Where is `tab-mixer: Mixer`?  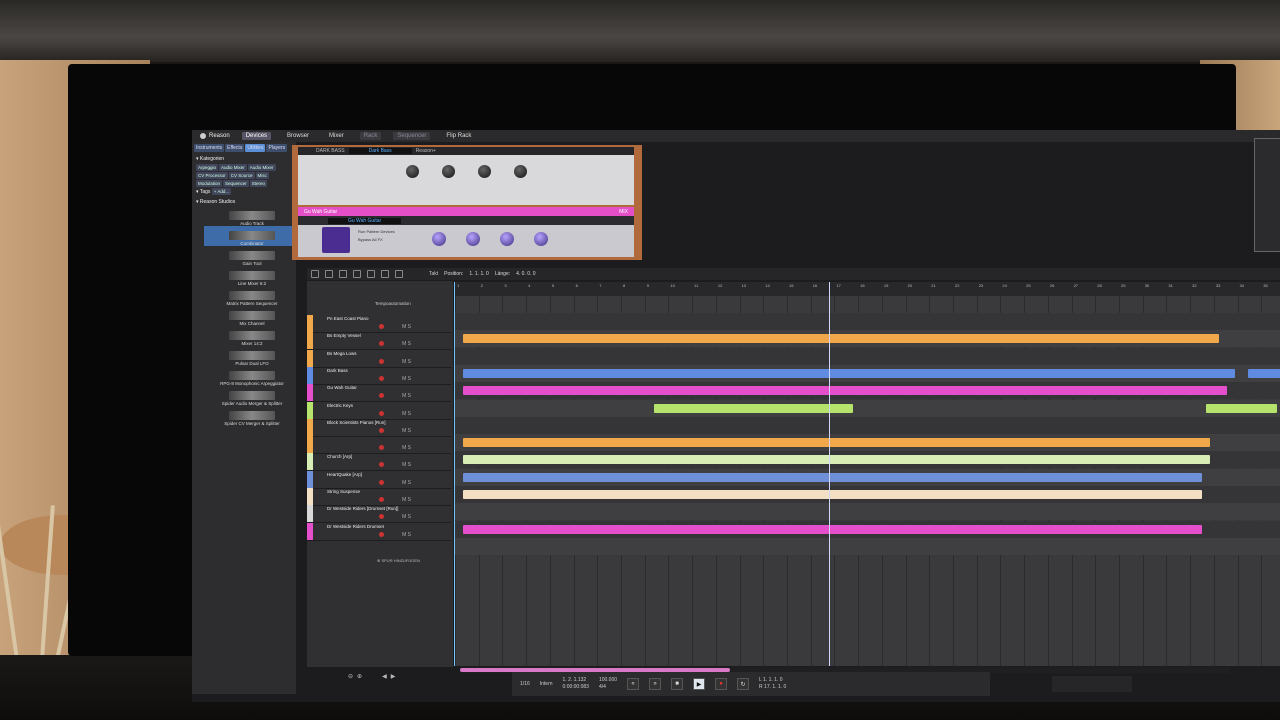
tab-mixer: Mixer is located at coordinates (336, 136).